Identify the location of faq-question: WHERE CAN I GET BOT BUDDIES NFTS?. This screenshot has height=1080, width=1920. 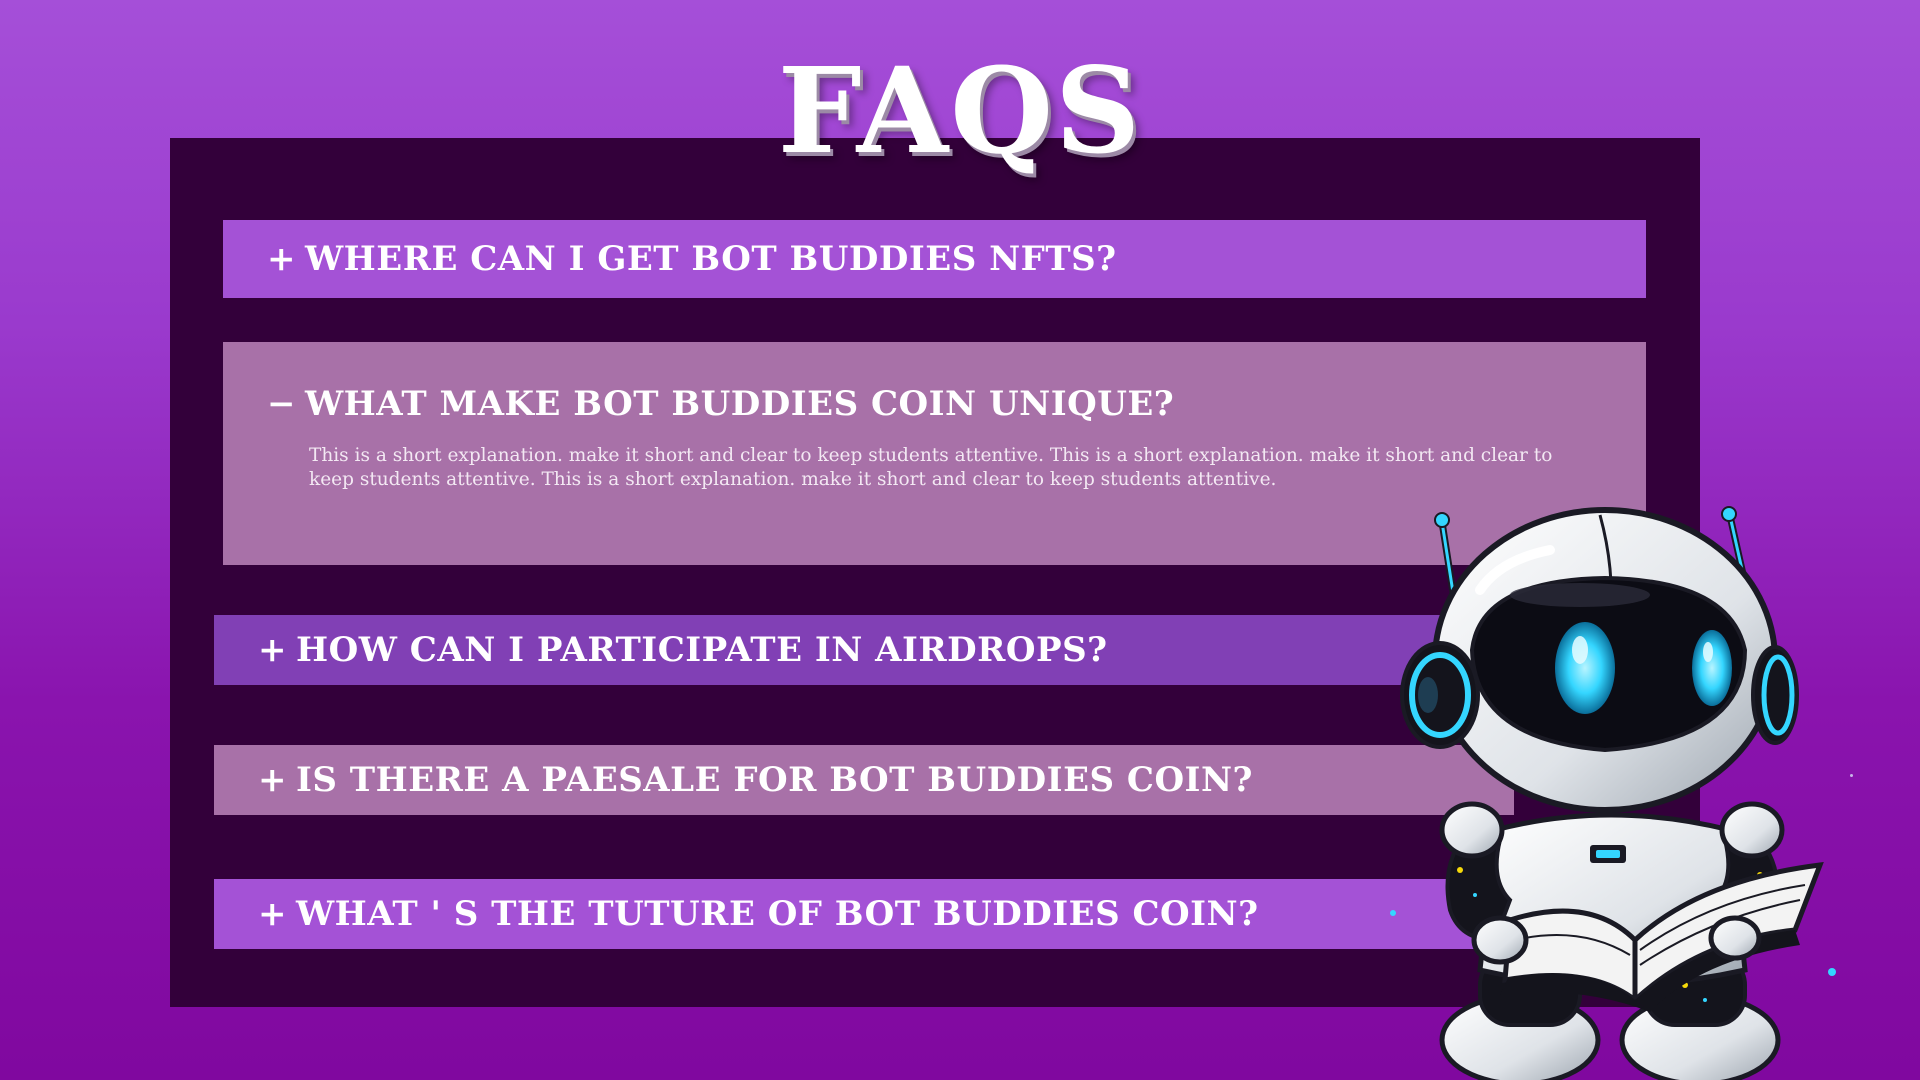
(711, 259).